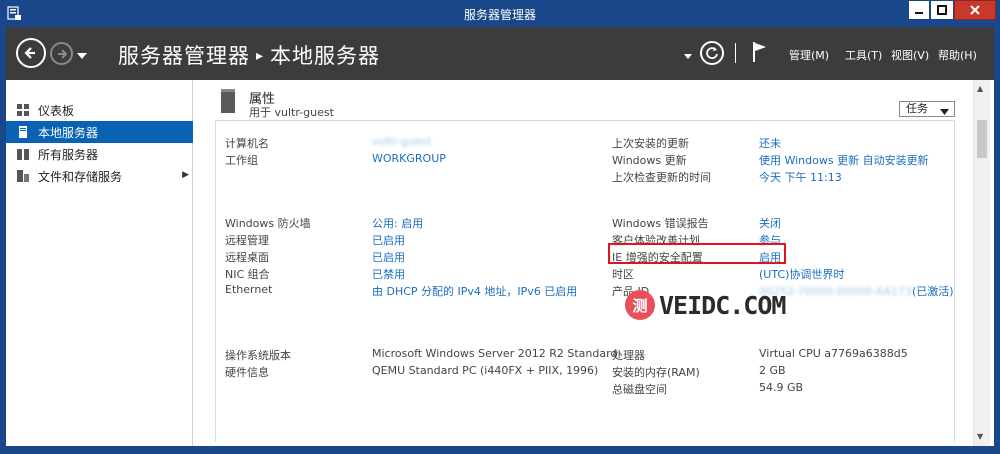 This screenshot has height=454, width=1000. I want to click on local-server-icon, so click(23, 132).